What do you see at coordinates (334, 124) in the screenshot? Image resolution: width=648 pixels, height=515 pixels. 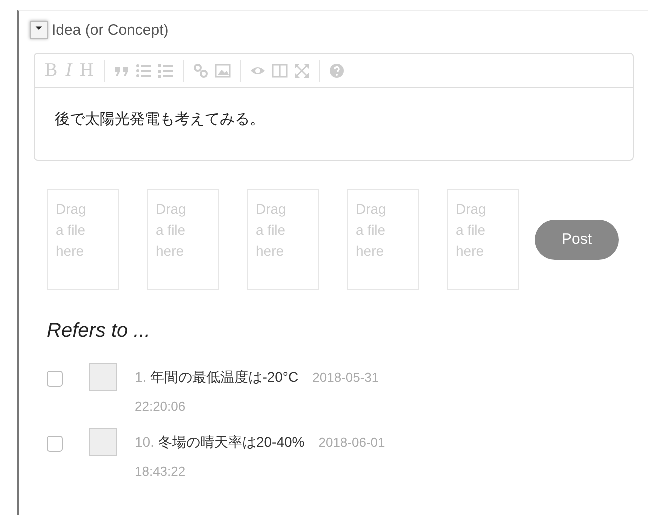 I see `editor-text: 後で太陽光発電も考えてみる。` at bounding box center [334, 124].